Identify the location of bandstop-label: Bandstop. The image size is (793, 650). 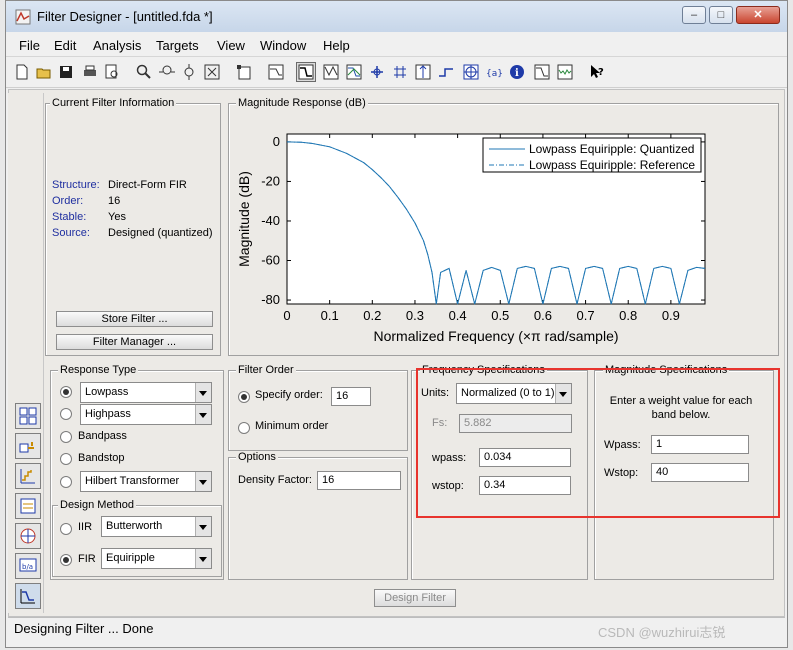
(101, 458).